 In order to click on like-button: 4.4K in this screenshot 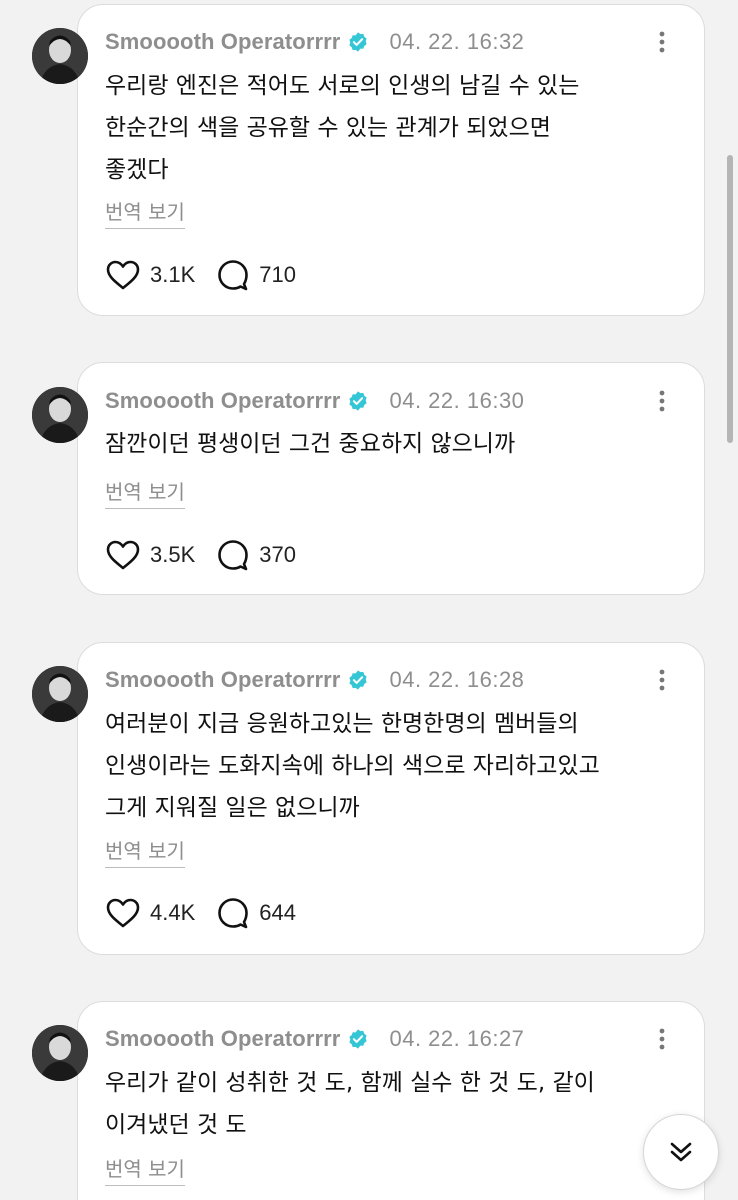, I will do `click(150, 913)`.